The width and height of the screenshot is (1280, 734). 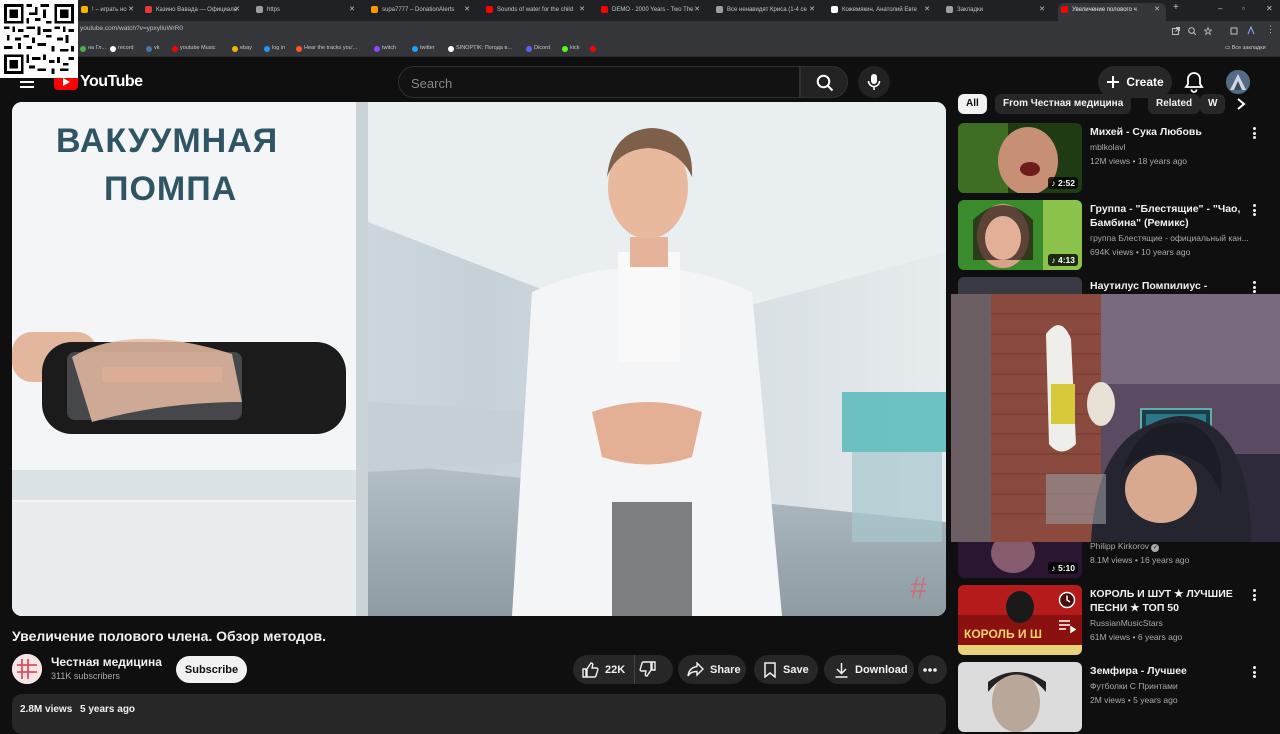 What do you see at coordinates (604, 669) in the screenshot?
I see `like-button: 22K` at bounding box center [604, 669].